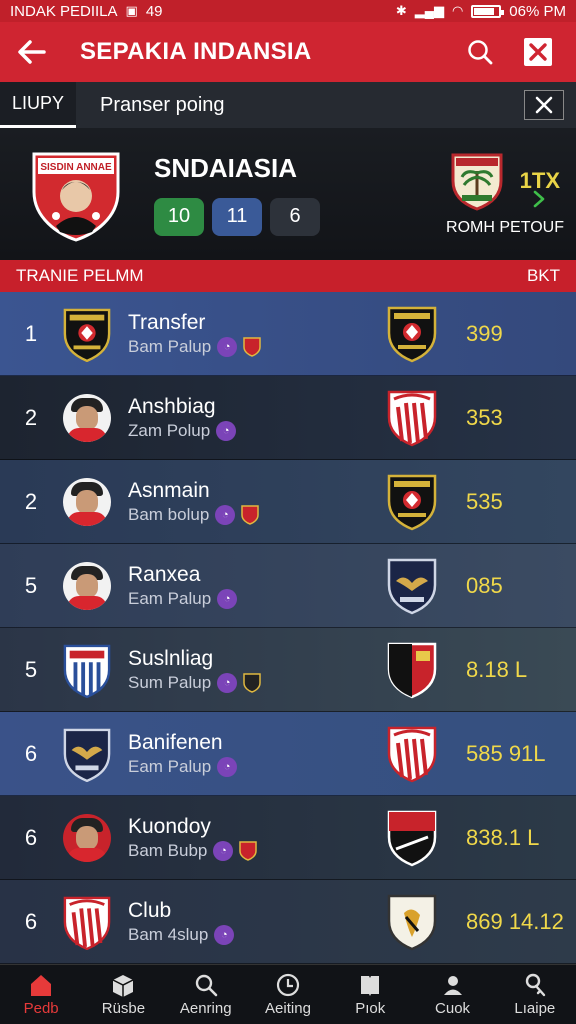  I want to click on stat-pills: 10 11 6, so click(302, 216).